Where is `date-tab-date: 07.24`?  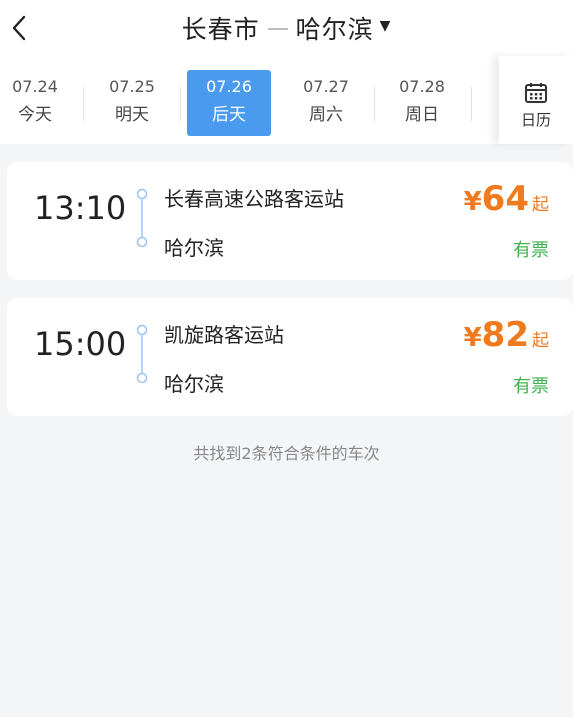 date-tab-date: 07.24 is located at coordinates (35, 86).